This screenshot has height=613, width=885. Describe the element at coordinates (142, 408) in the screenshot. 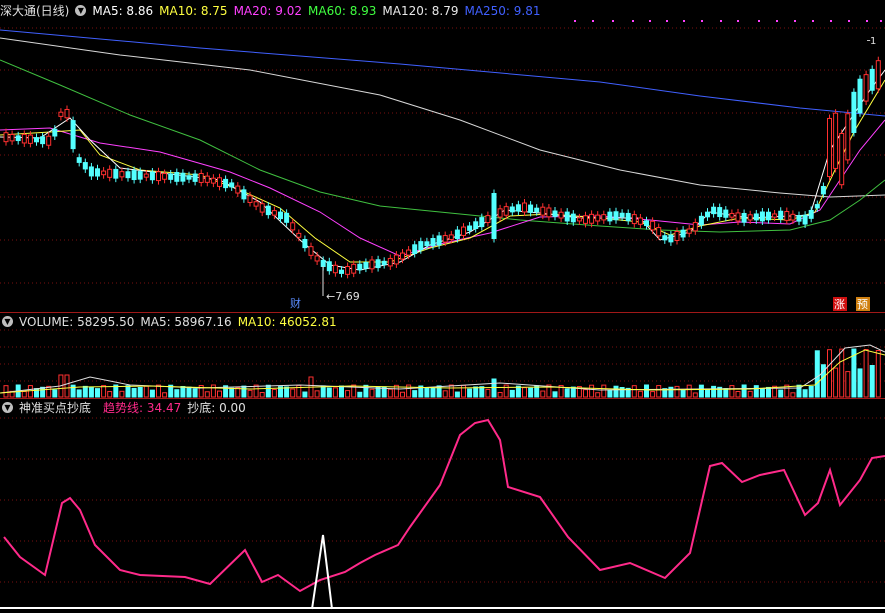

I see `indicator-value-0: 趋势线: 34.47` at that location.